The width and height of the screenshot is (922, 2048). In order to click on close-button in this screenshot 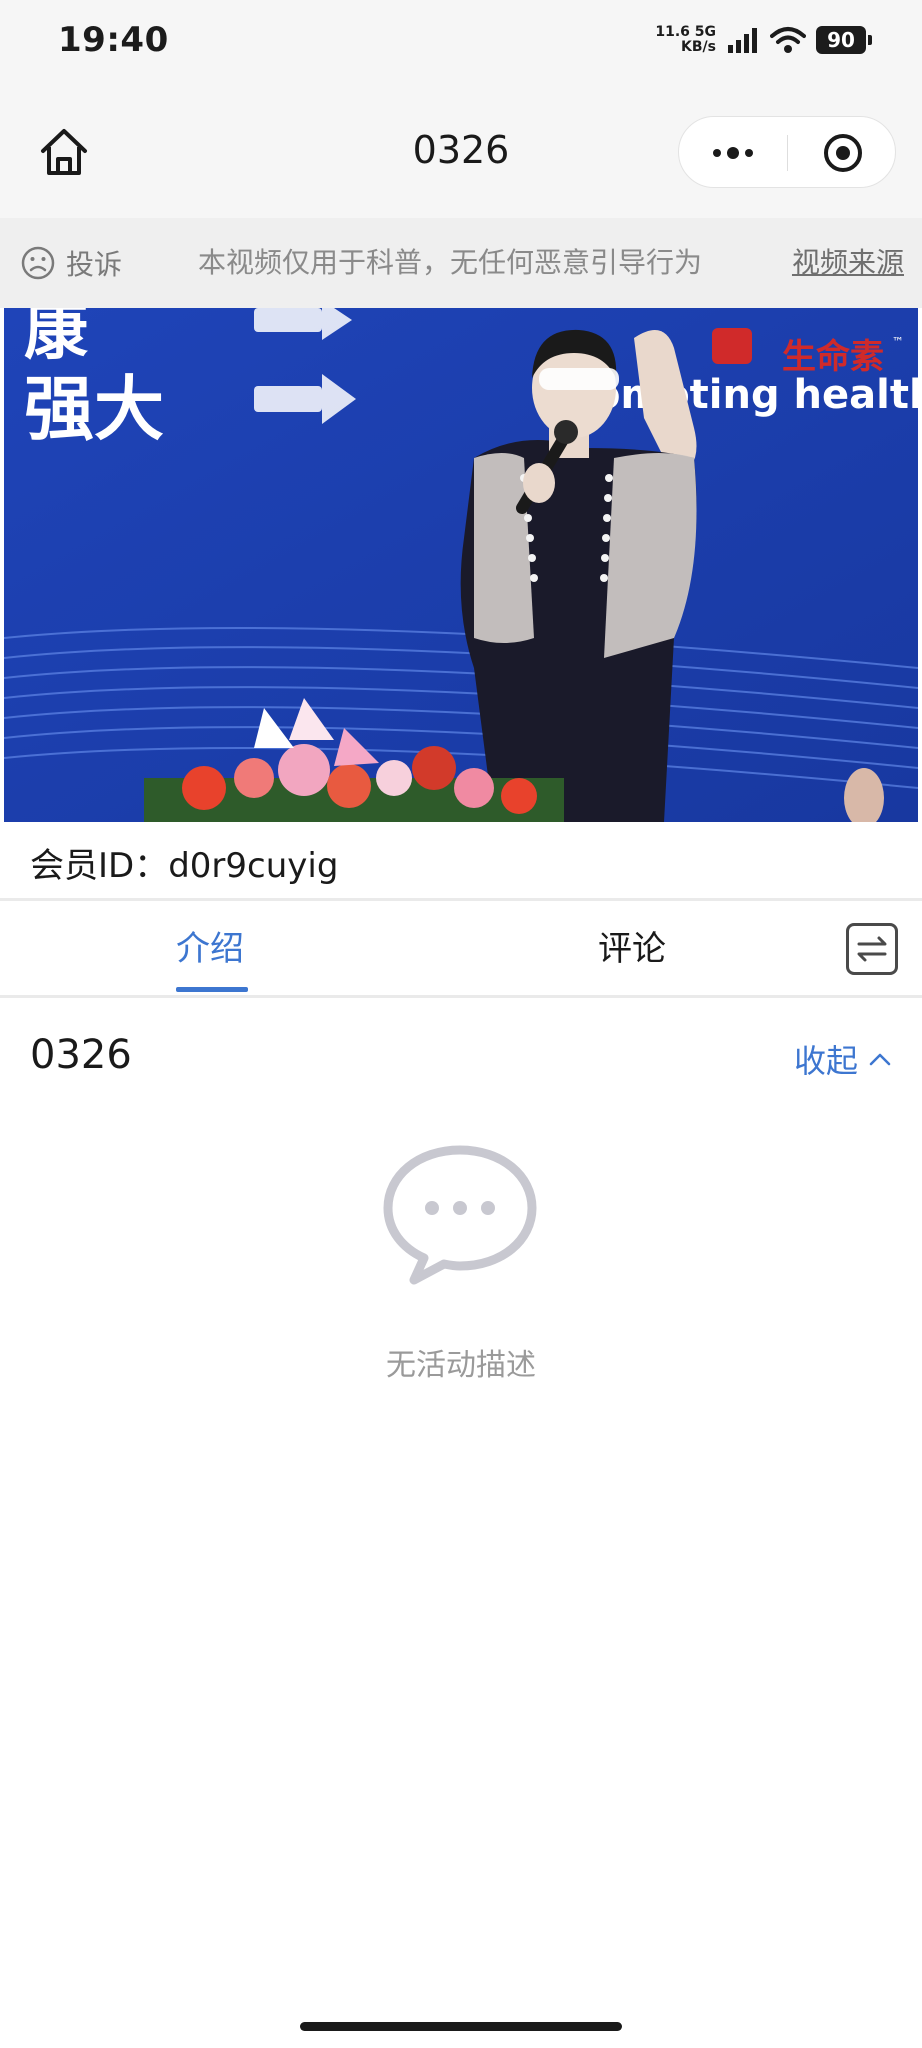, I will do `click(843, 153)`.